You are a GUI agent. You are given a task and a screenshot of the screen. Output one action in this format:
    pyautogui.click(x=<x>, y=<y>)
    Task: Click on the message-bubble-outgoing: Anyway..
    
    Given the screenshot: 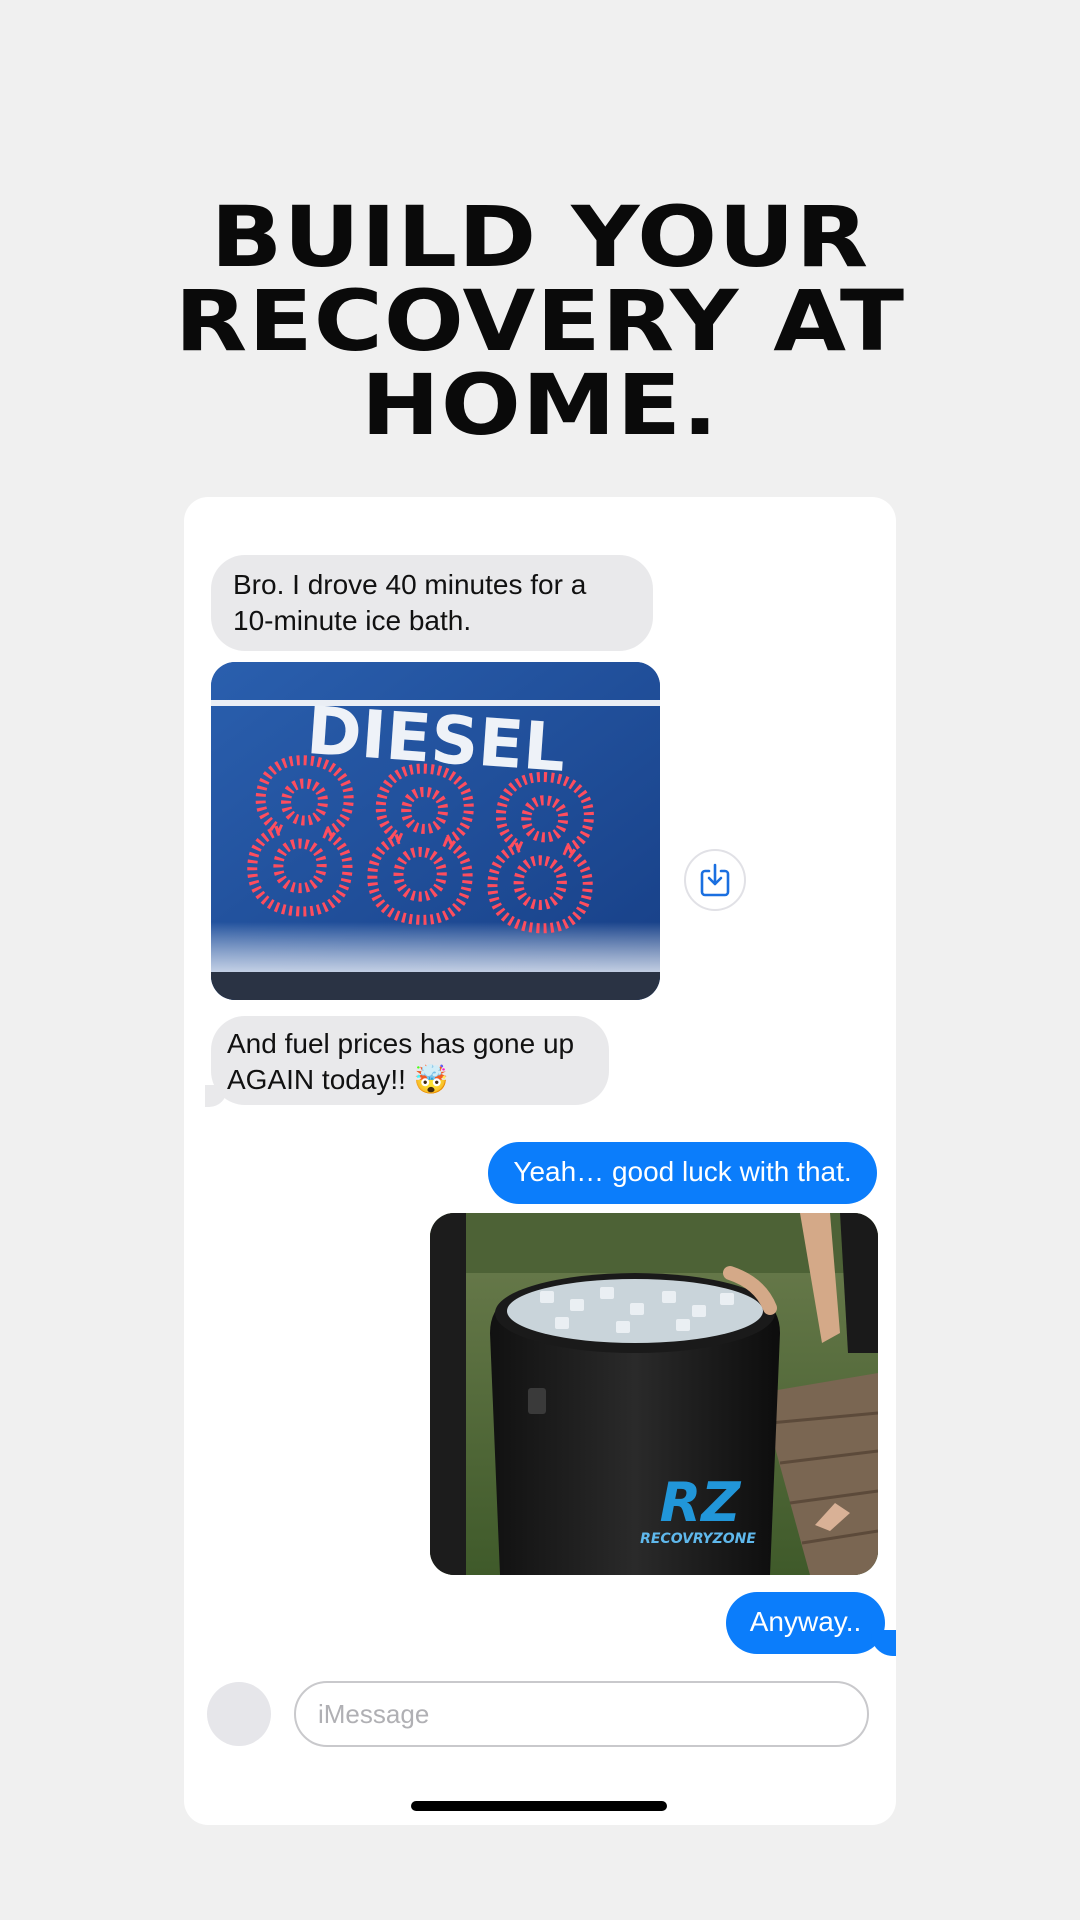 What is the action you would take?
    pyautogui.click(x=811, y=1624)
    